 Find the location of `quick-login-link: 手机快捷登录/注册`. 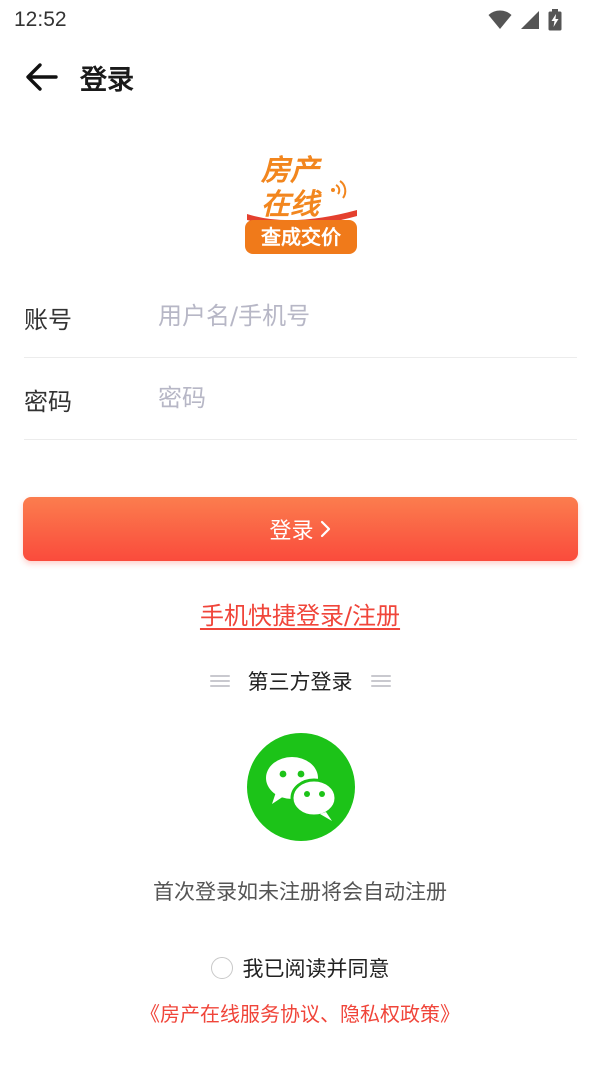

quick-login-link: 手机快捷登录/注册 is located at coordinates (300, 616).